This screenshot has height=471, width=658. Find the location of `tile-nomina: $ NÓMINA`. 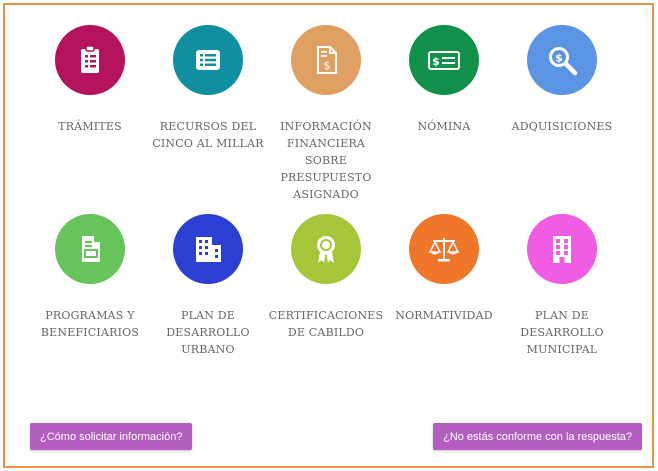

tile-nomina: $ NÓMINA is located at coordinates (444, 80).